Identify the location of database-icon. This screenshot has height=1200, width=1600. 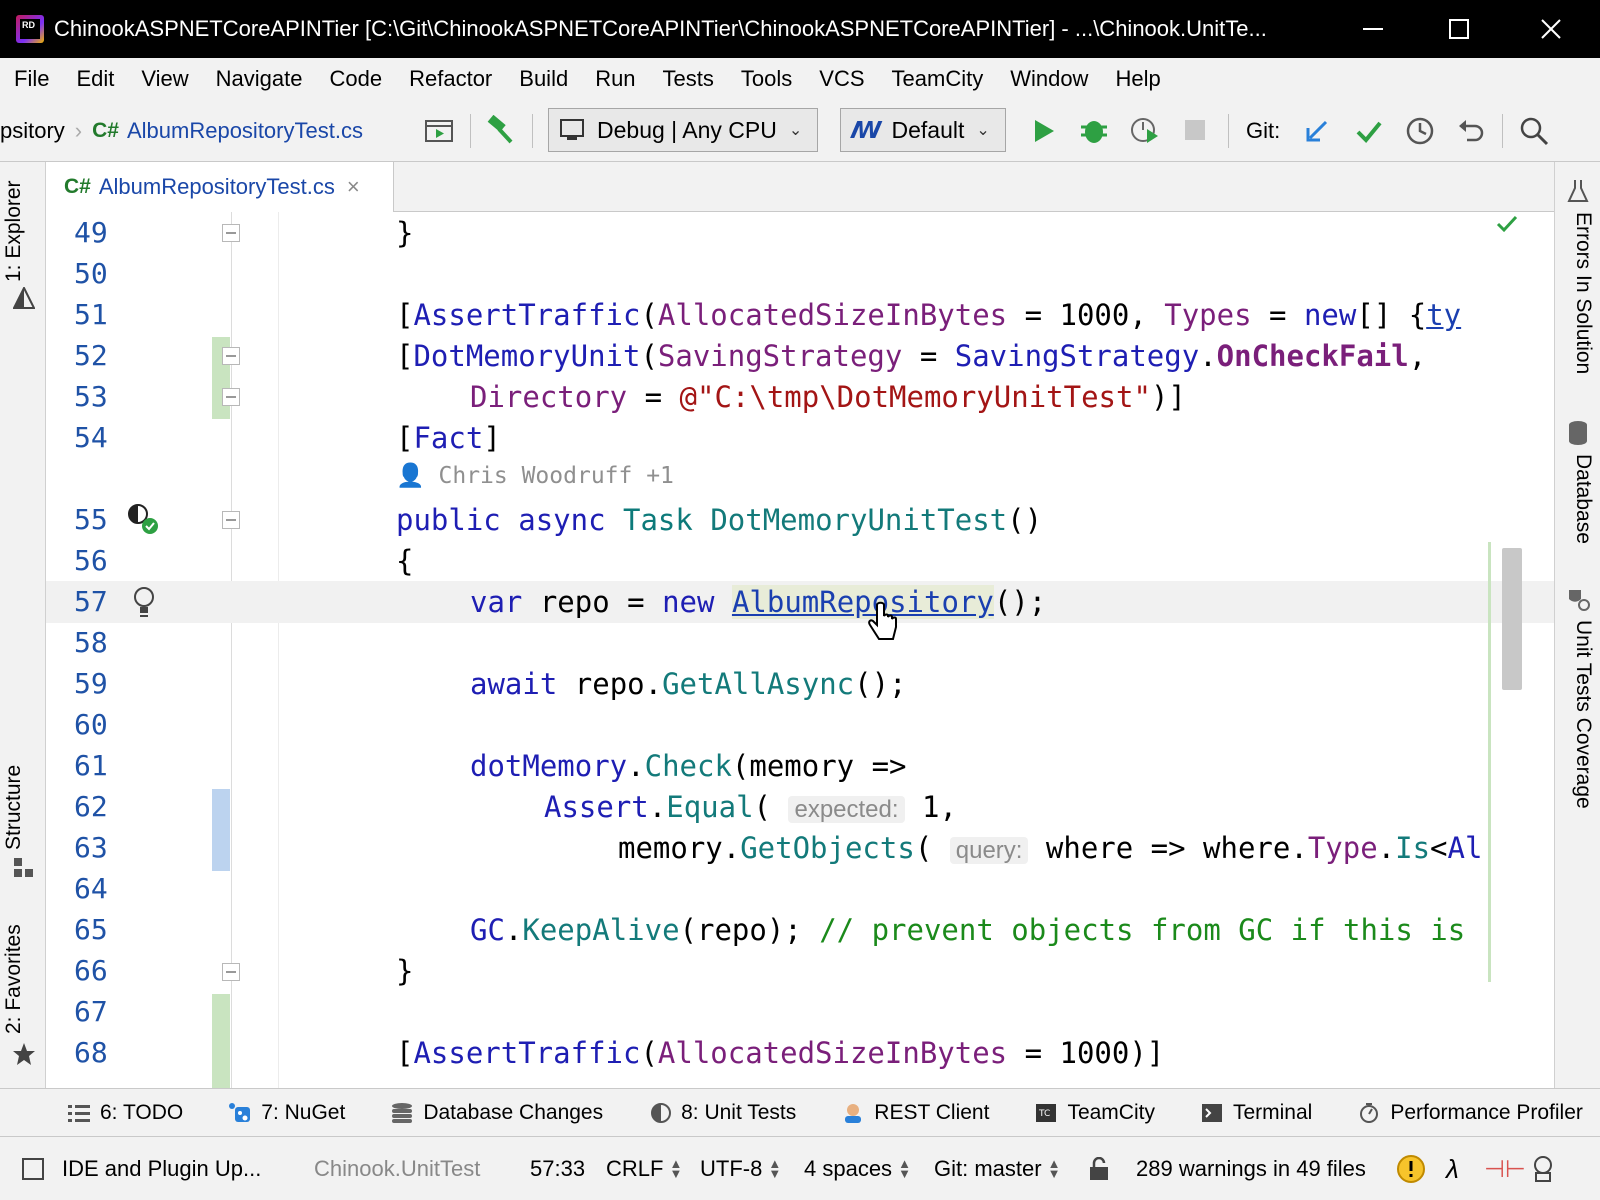
(1578, 433).